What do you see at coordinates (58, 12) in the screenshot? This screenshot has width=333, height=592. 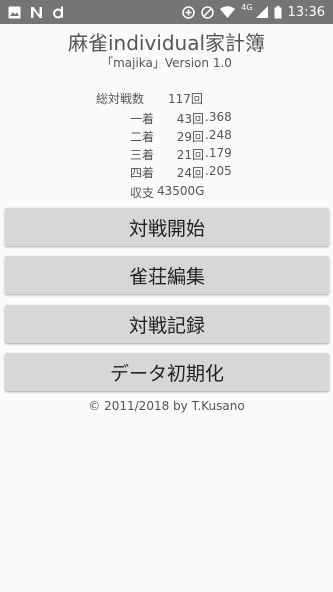 I see `d-icon` at bounding box center [58, 12].